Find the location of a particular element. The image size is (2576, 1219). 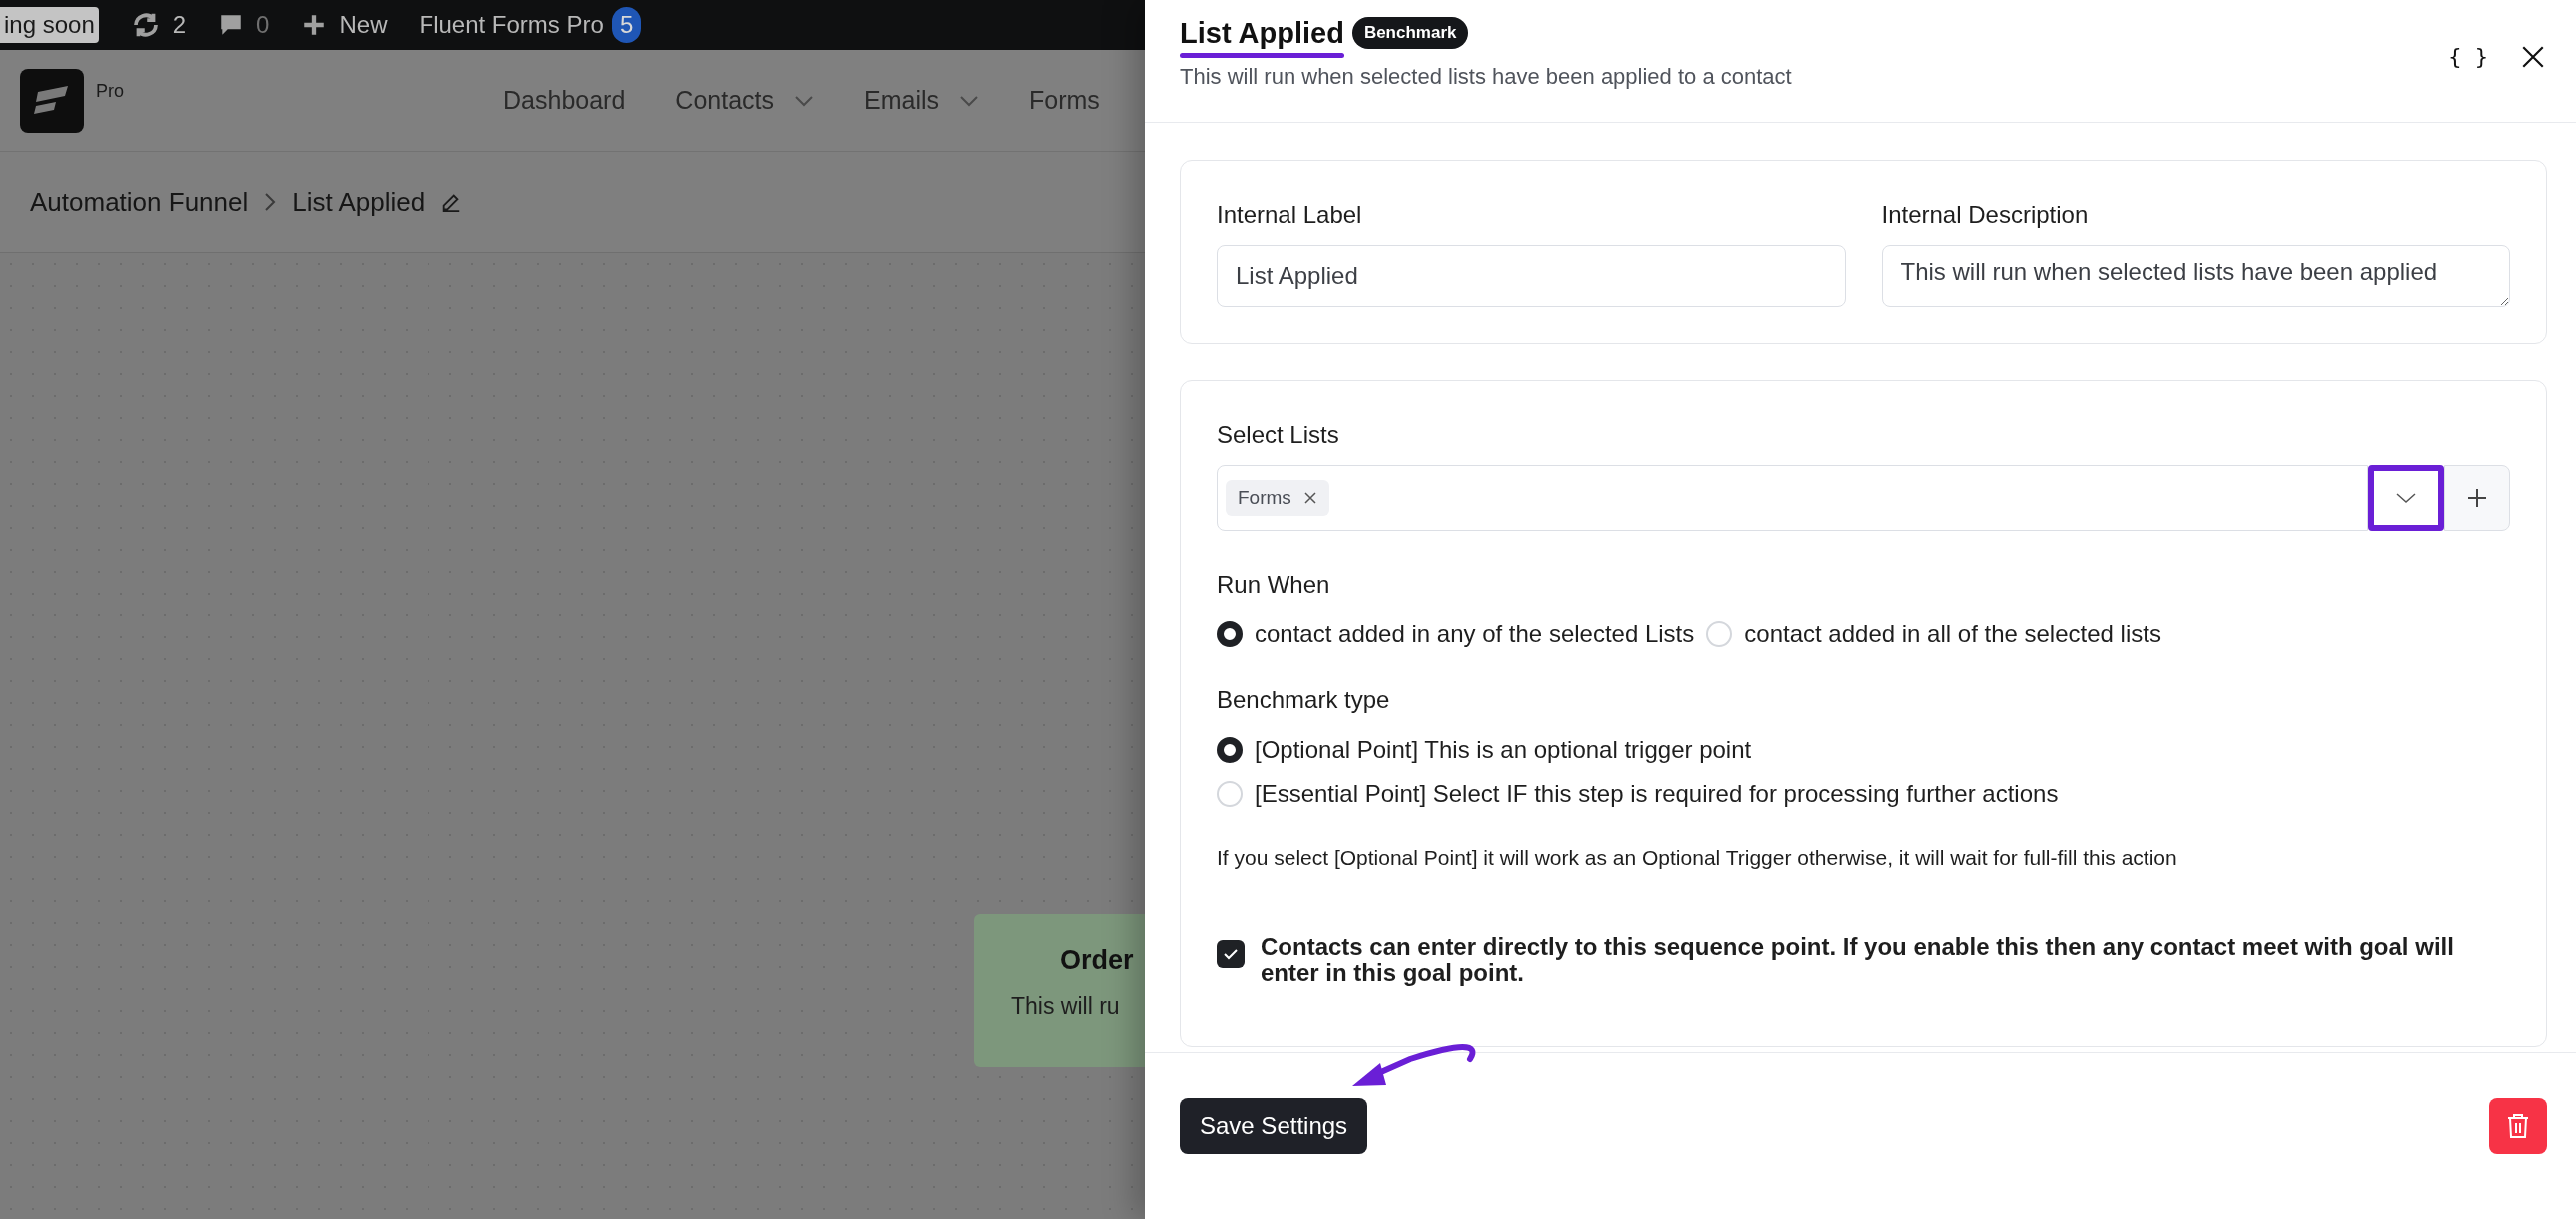

check-icon is located at coordinates (1231, 953).